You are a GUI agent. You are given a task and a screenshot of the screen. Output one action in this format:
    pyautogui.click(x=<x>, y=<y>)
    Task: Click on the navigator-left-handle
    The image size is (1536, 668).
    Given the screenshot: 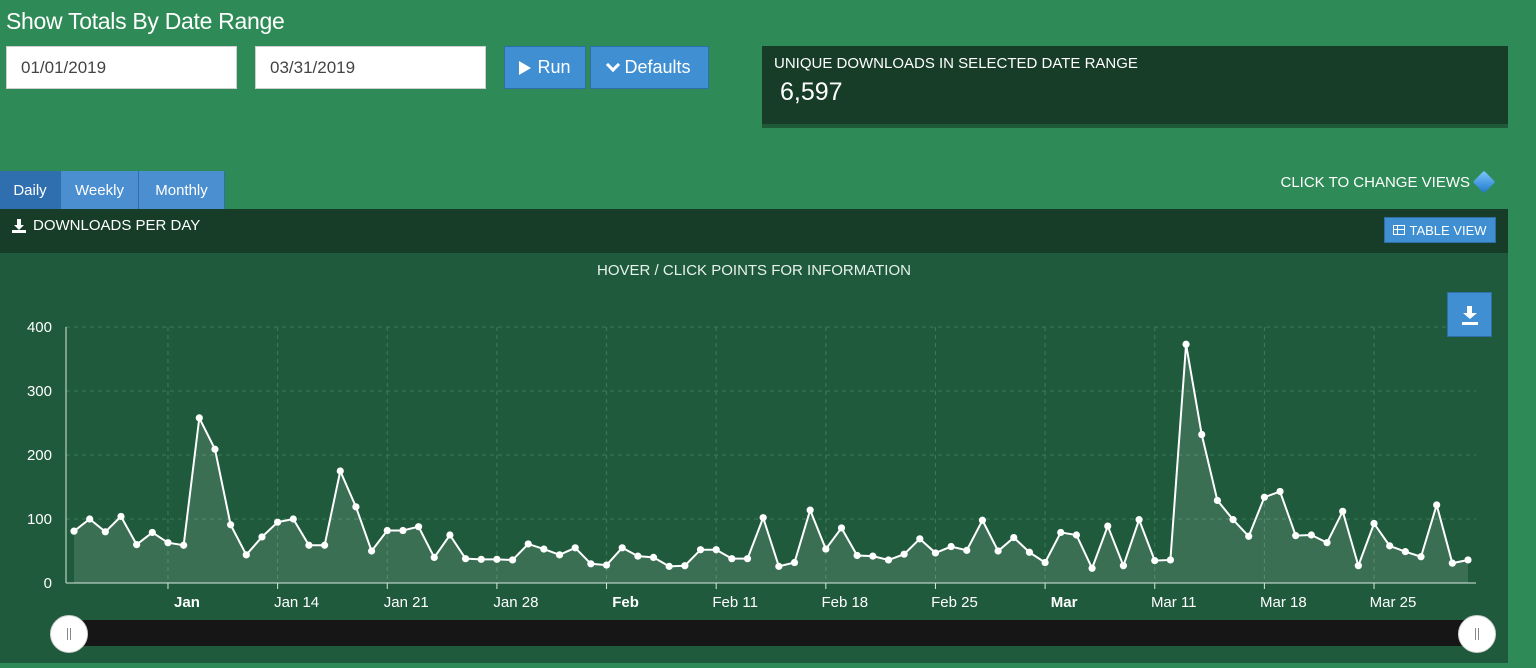 What is the action you would take?
    pyautogui.click(x=69, y=634)
    